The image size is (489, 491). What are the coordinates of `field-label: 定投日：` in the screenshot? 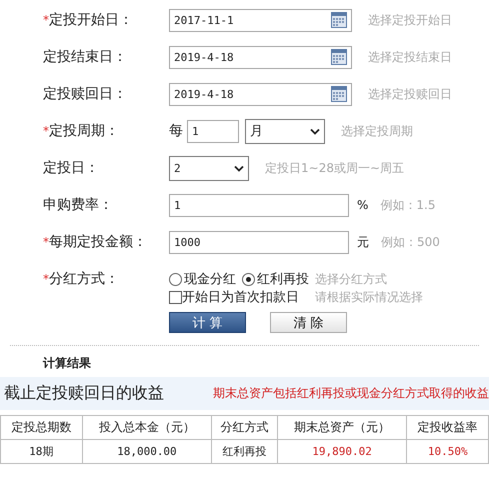 It's located at (71, 168).